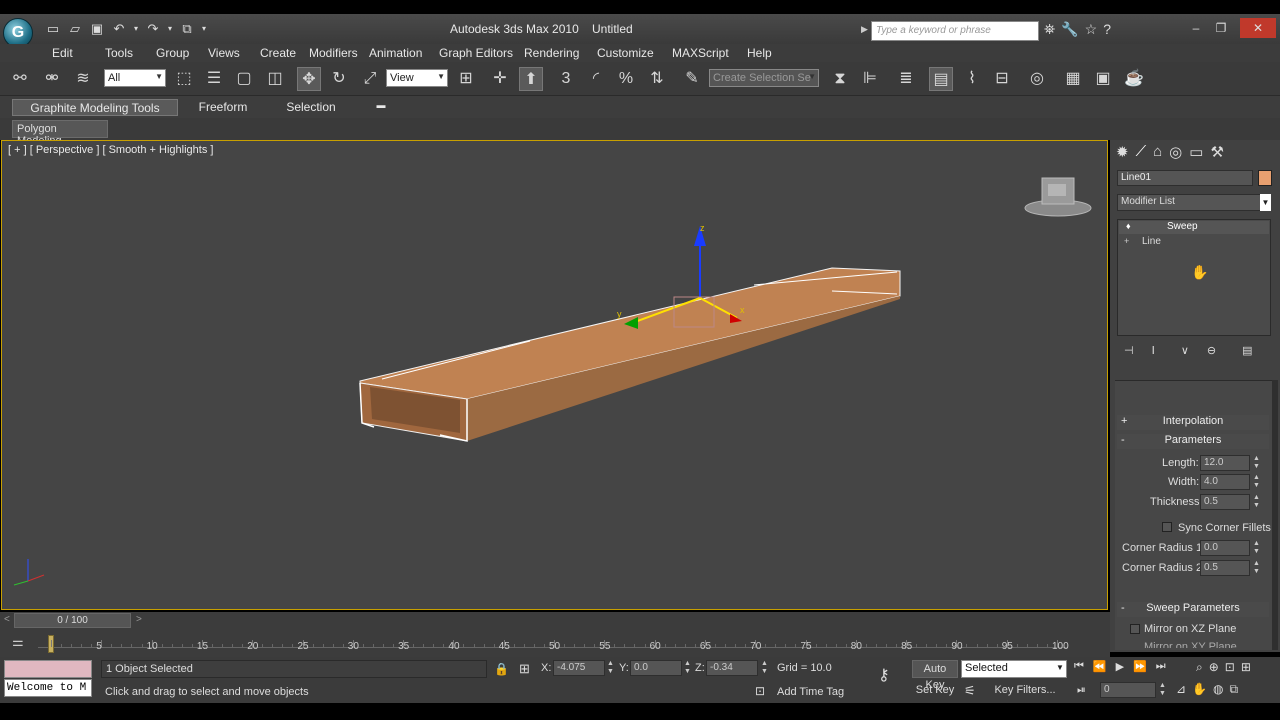 The image size is (1280, 720). Describe the element at coordinates (1129, 350) in the screenshot. I see `pin-stack-icon: ⊣` at that location.